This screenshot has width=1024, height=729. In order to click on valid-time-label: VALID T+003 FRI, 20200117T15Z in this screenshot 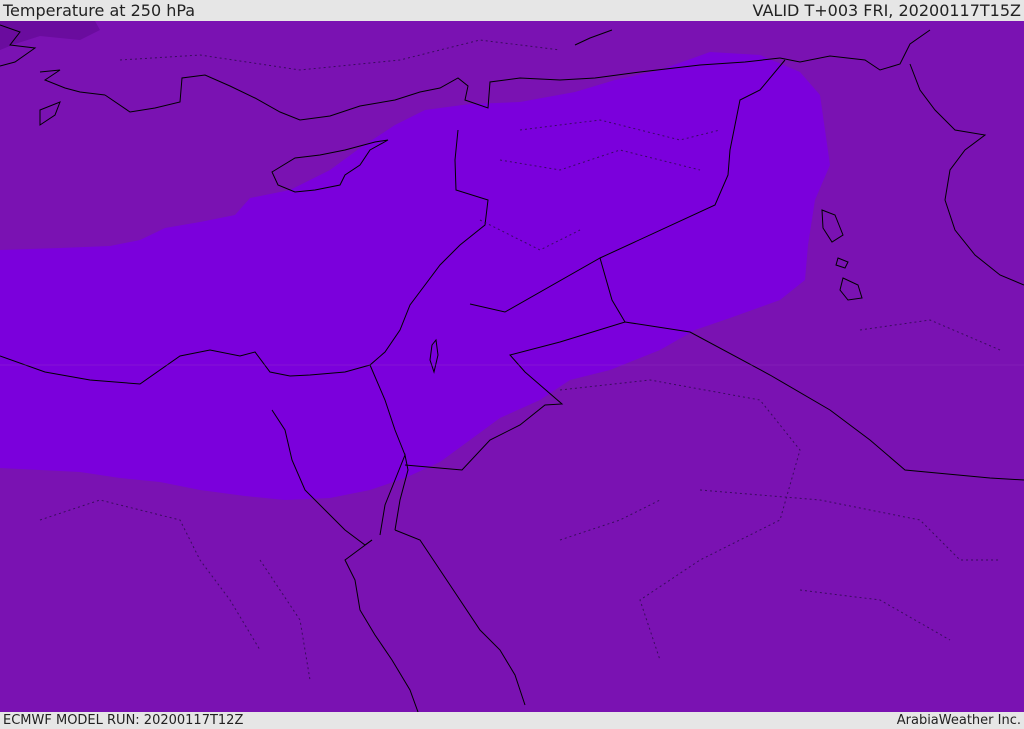, I will do `click(886, 10)`.